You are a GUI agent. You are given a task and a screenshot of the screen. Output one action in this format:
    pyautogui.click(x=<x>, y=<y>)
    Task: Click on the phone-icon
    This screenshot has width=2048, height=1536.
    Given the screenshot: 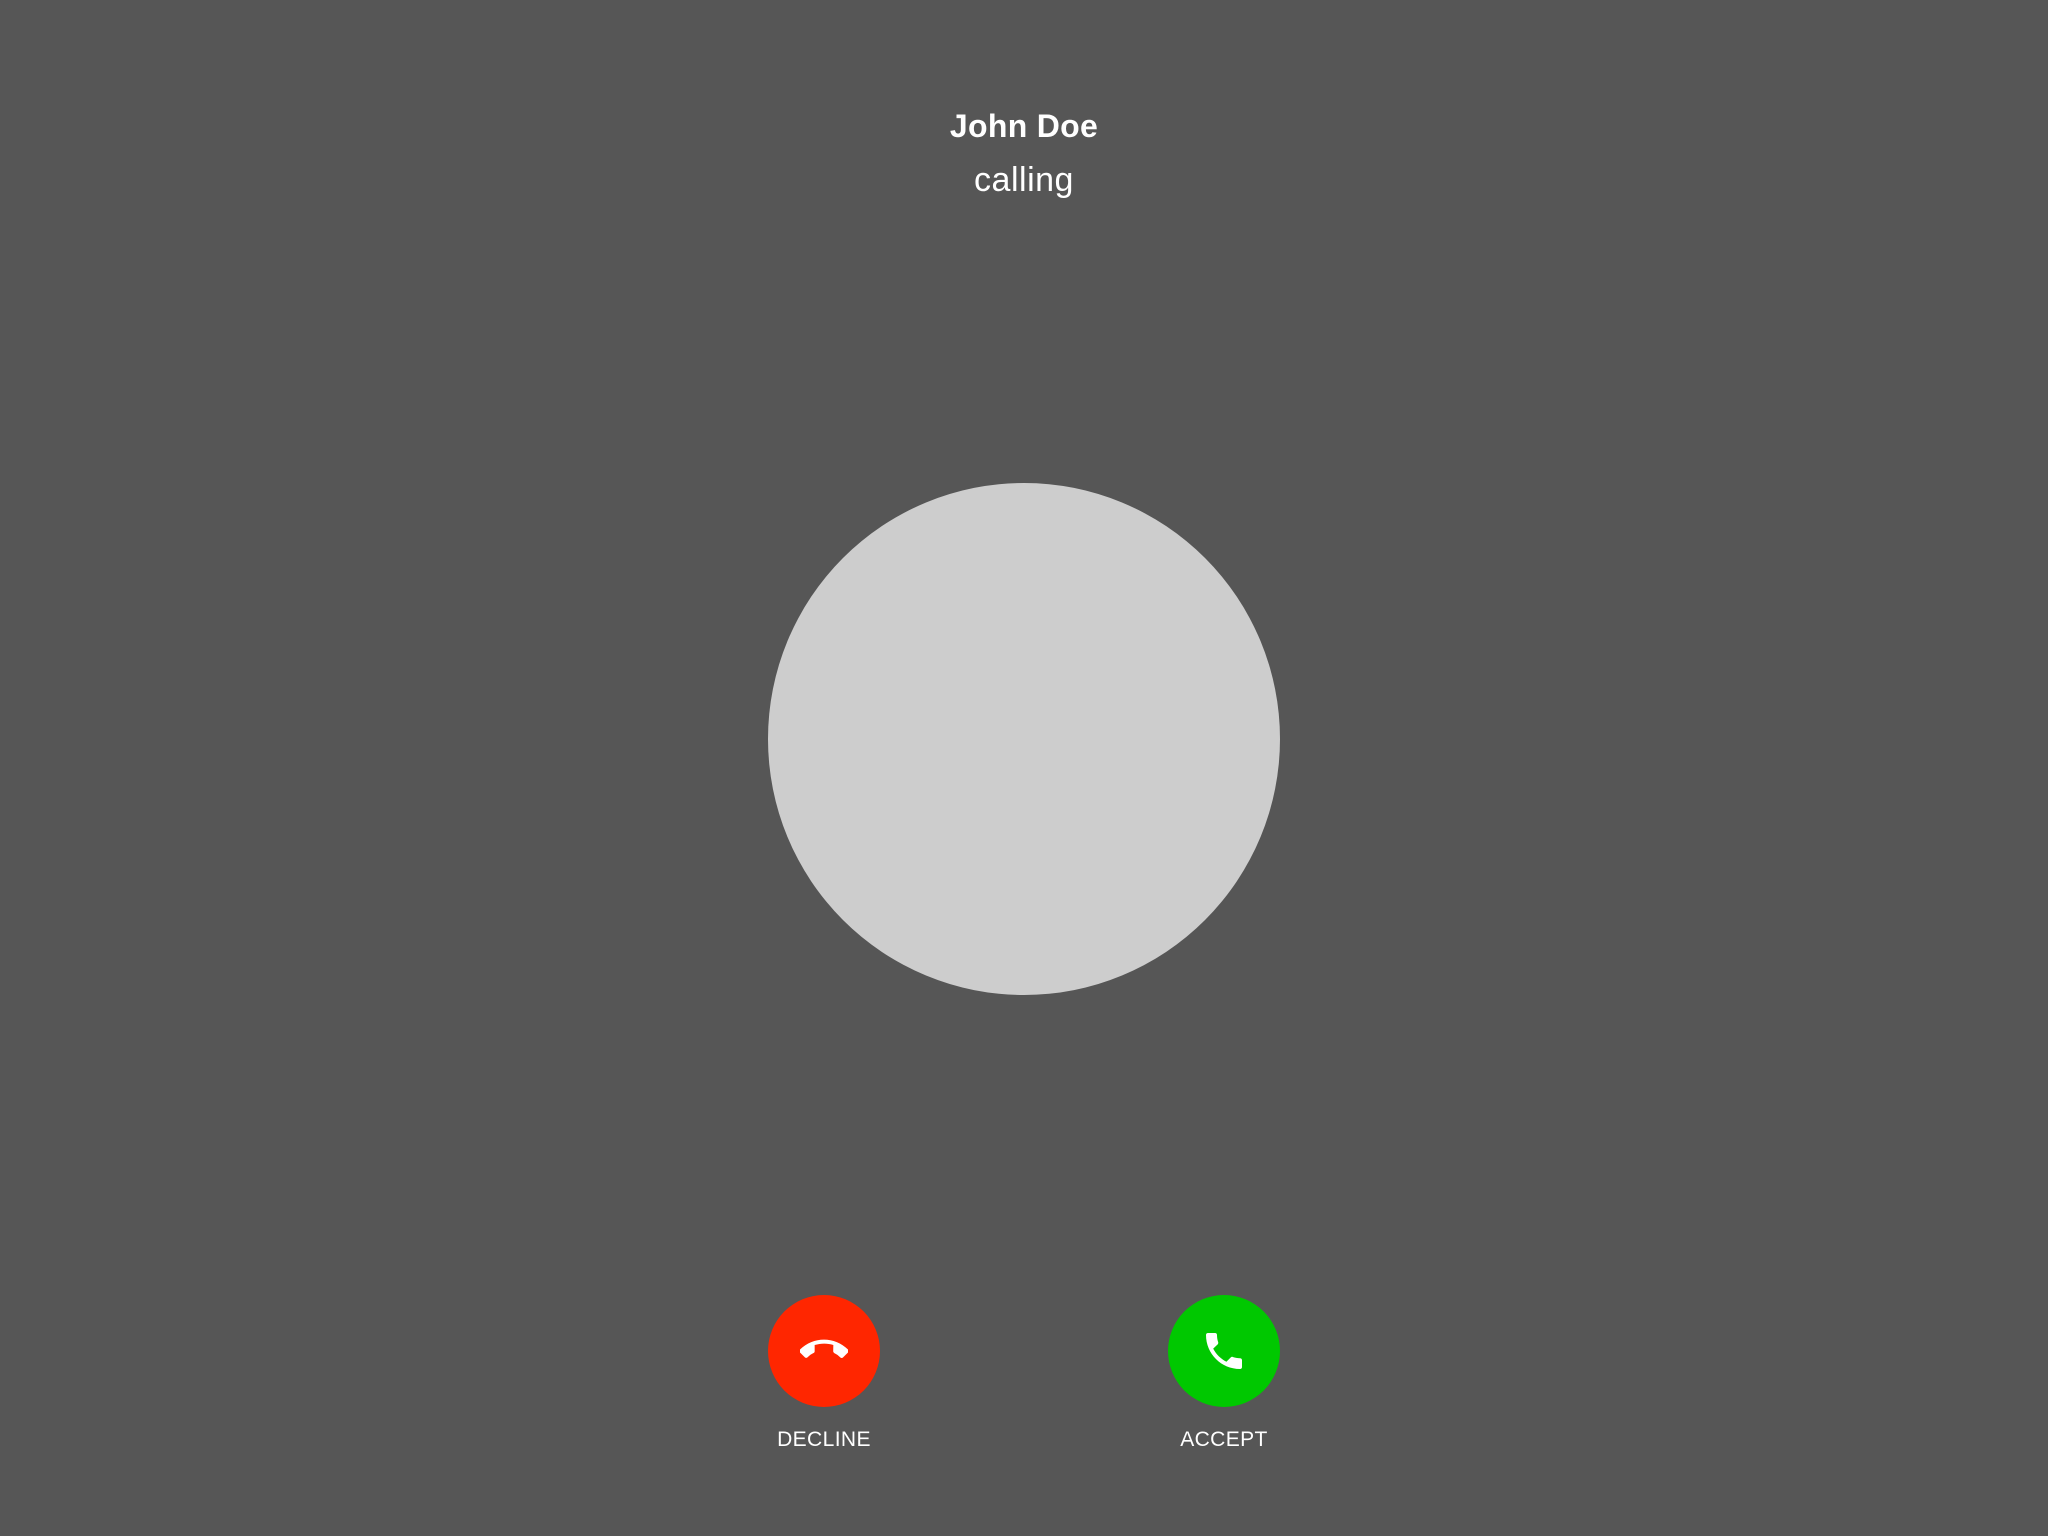 What is the action you would take?
    pyautogui.click(x=1224, y=1351)
    